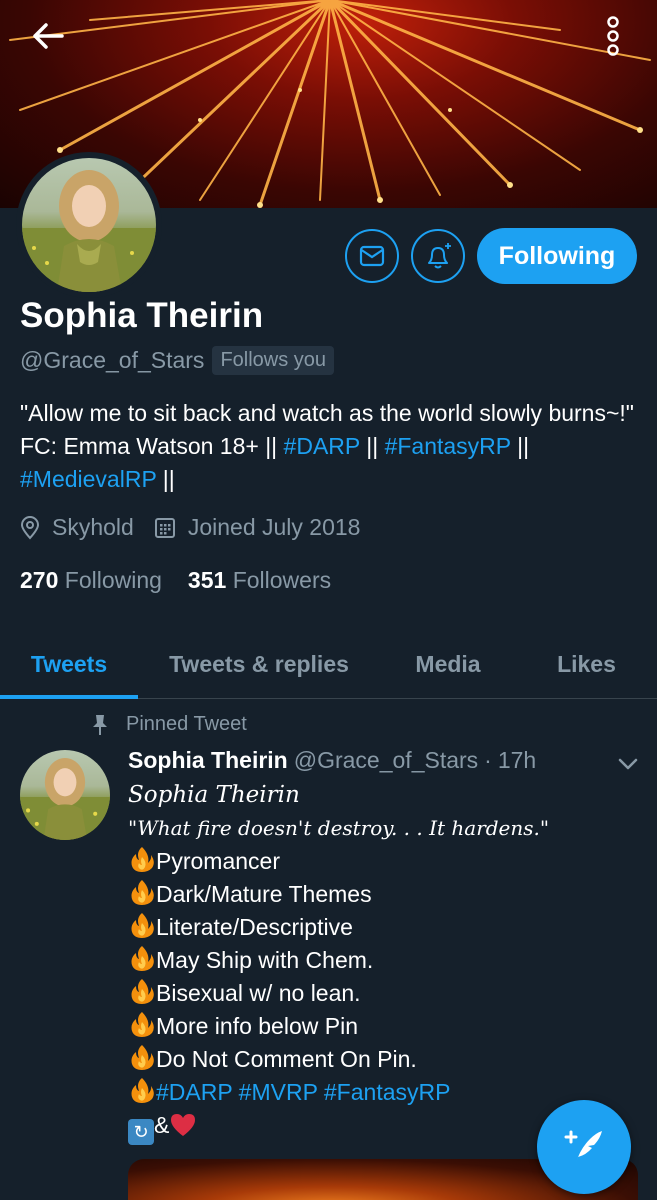 This screenshot has height=1200, width=657. Describe the element at coordinates (100, 724) in the screenshot. I see `pin-icon` at that location.